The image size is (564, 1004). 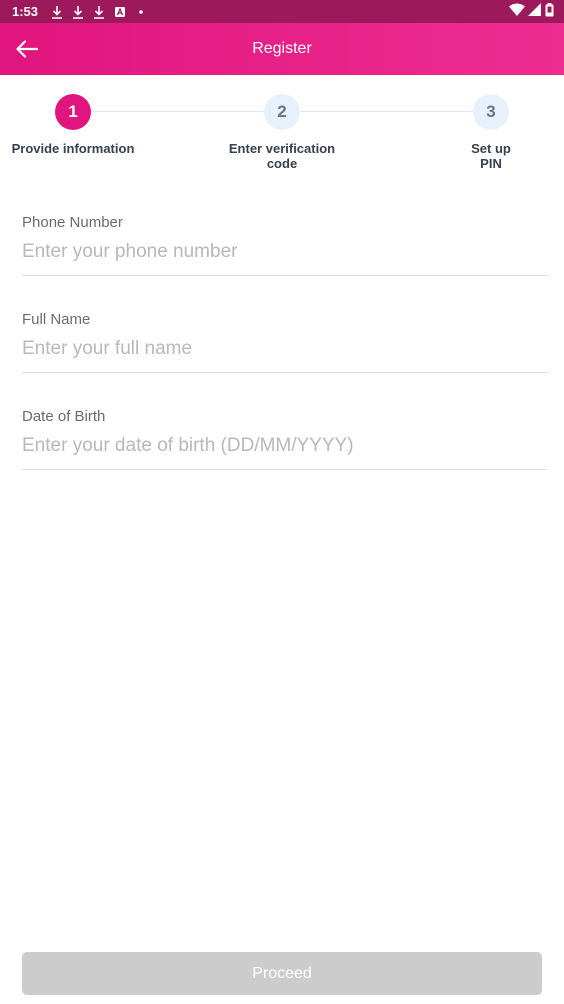 I want to click on signal-icon, so click(x=535, y=11).